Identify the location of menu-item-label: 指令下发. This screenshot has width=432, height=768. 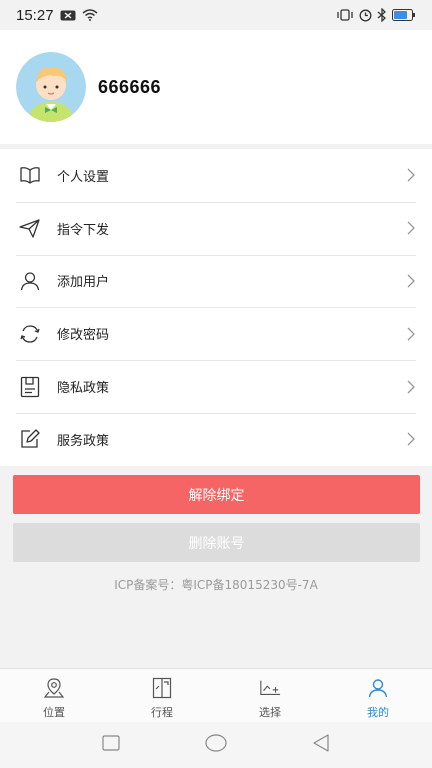
(83, 230).